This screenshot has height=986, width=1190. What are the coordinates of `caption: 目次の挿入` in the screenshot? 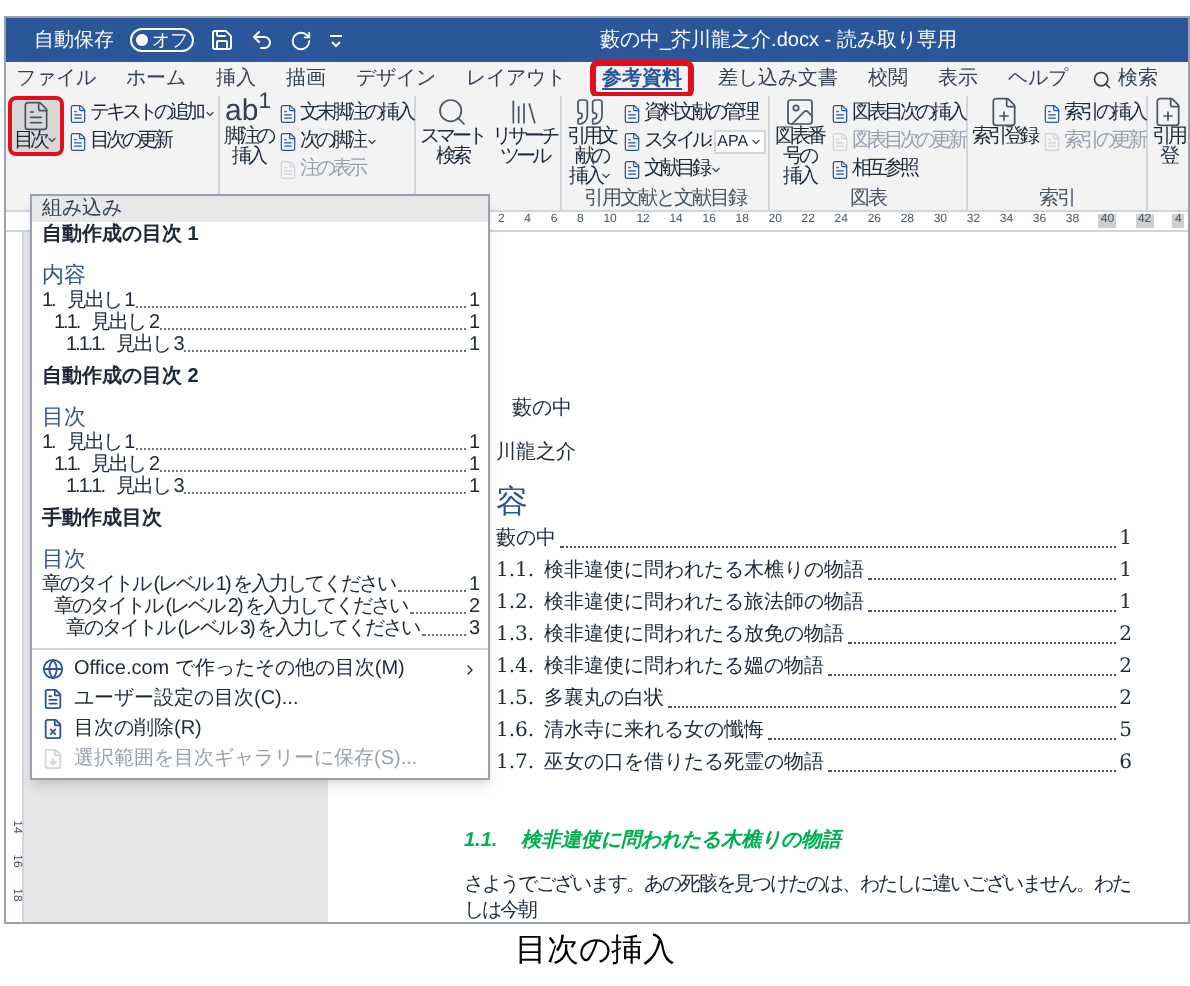 It's located at (595, 952).